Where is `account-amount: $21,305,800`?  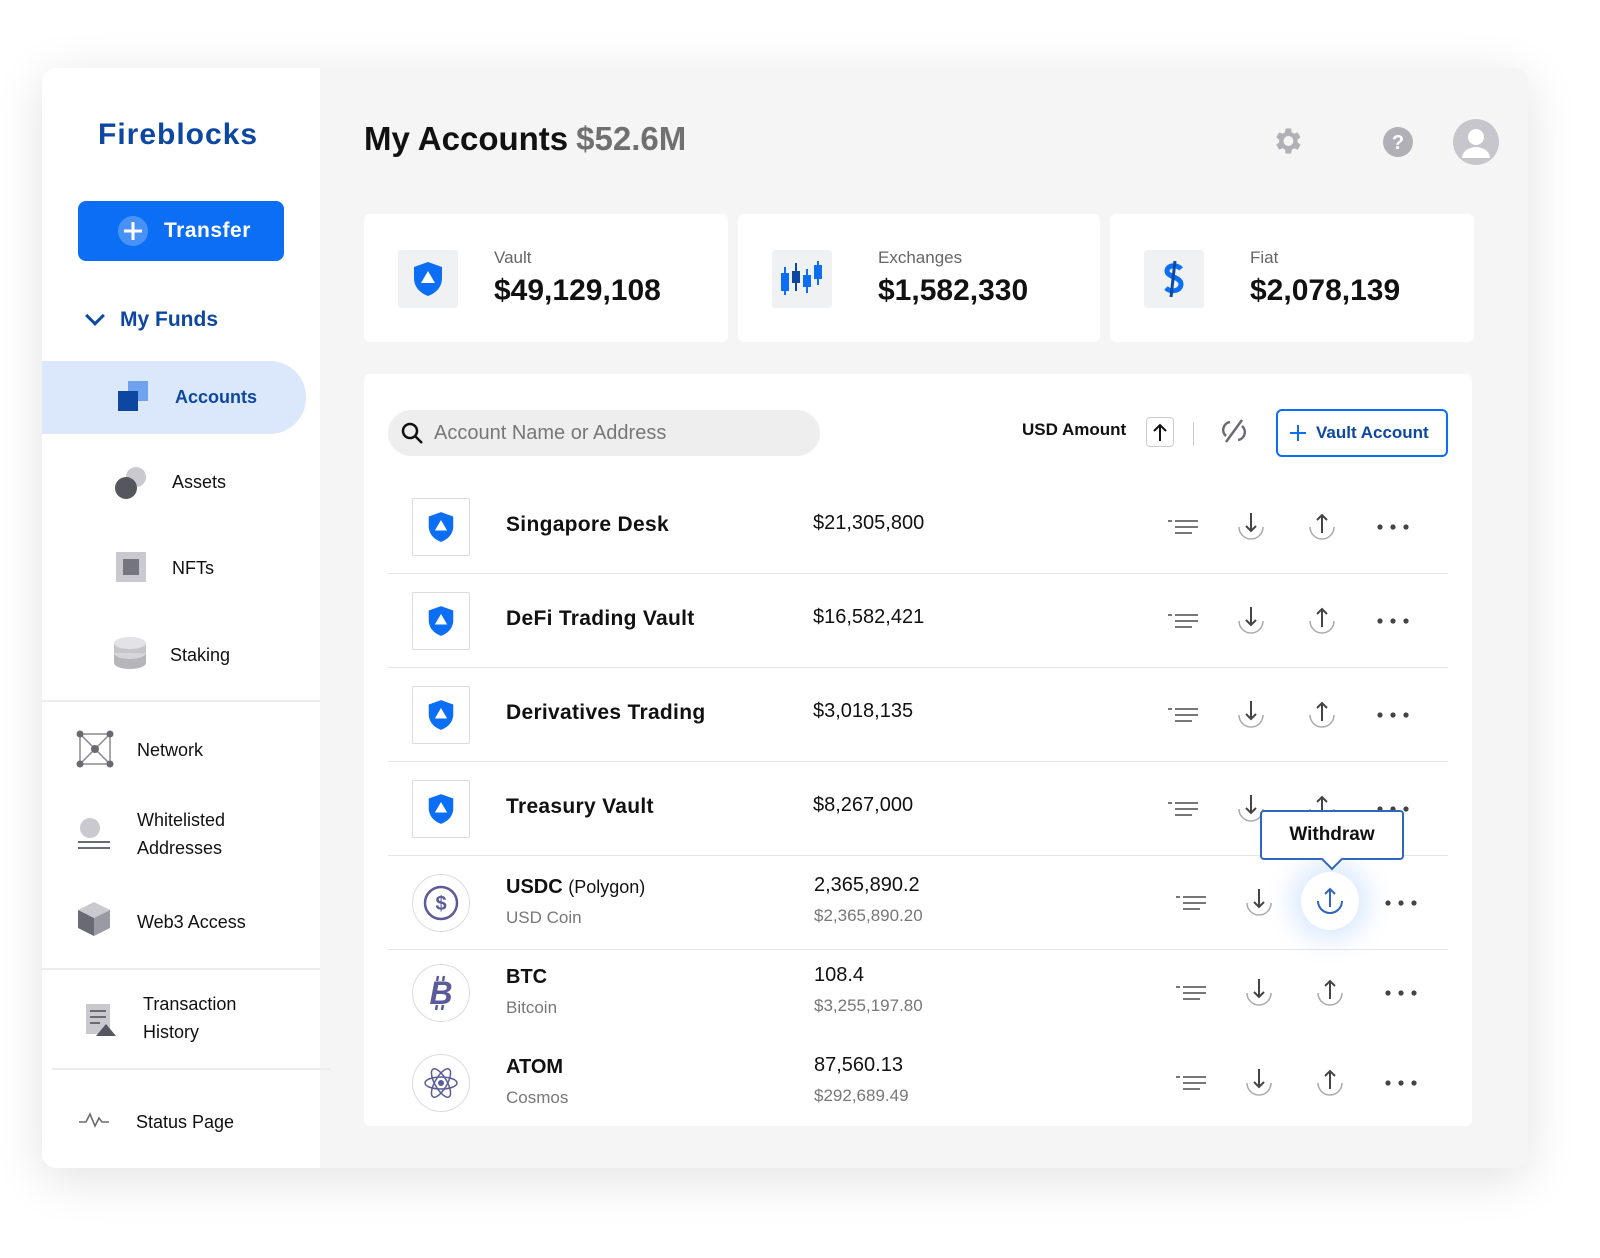
account-amount: $21,305,800 is located at coordinates (869, 523).